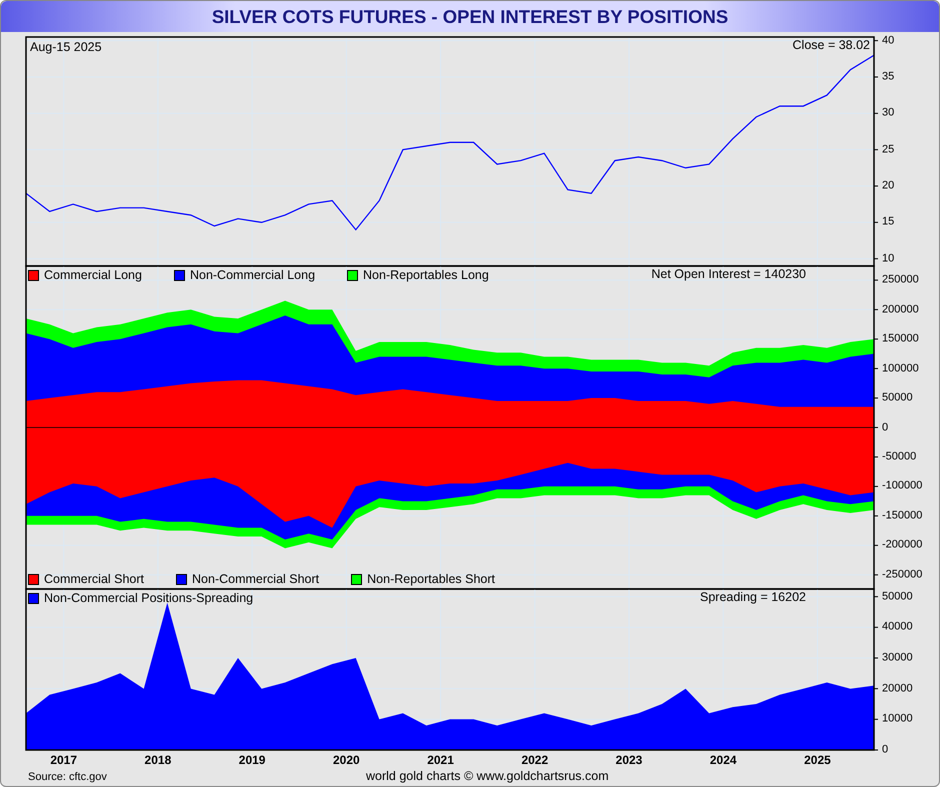 This screenshot has height=787, width=940. Describe the element at coordinates (897, 719) in the screenshot. I see `axis-tick-label: 10000` at that location.